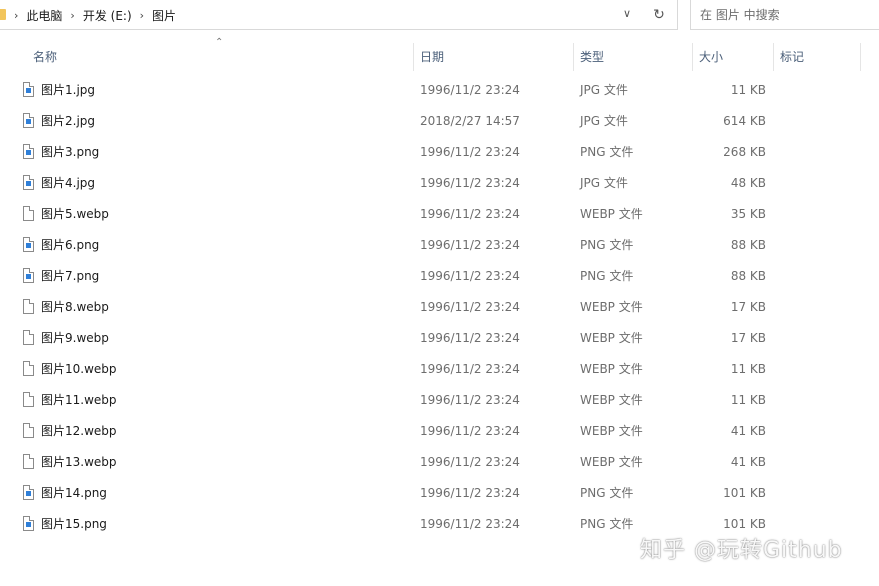  What do you see at coordinates (68, 121) in the screenshot?
I see `file-name: 图片2.jpg` at bounding box center [68, 121].